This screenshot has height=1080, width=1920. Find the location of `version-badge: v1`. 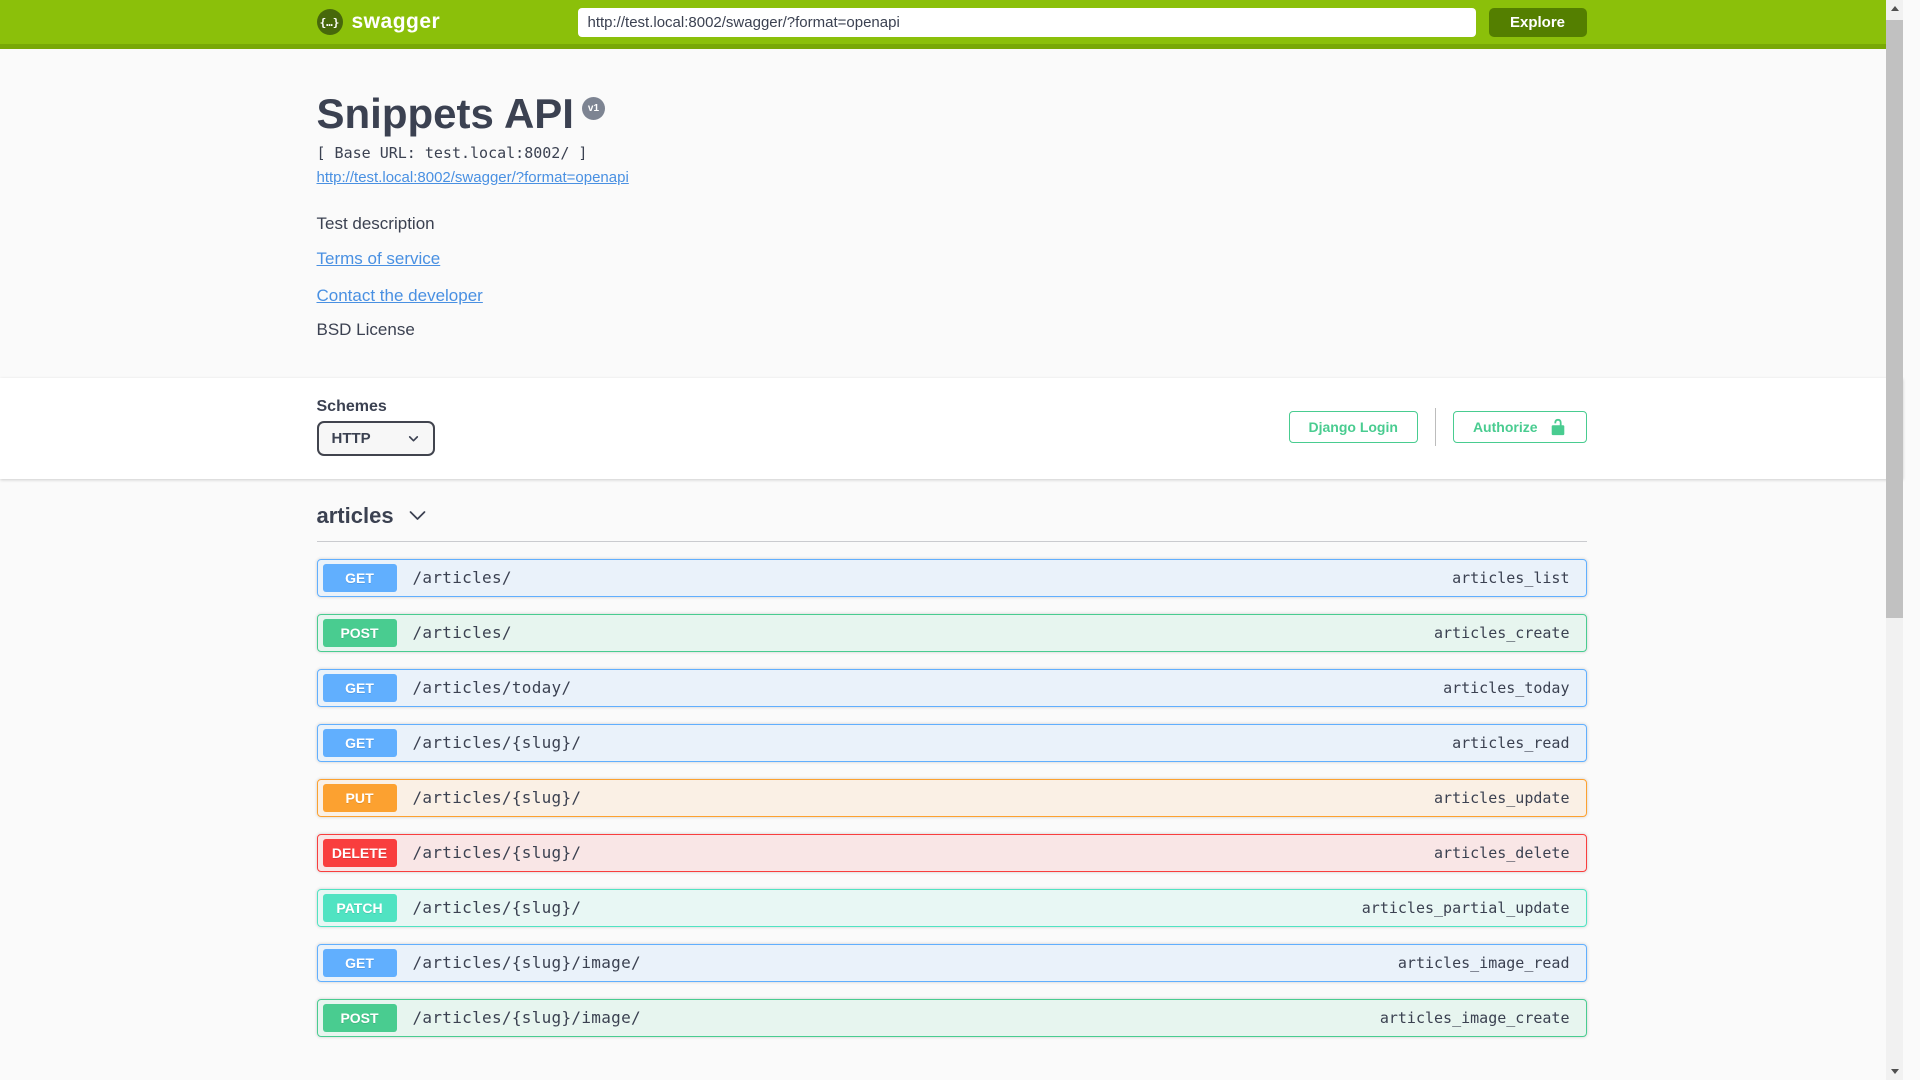

version-badge: v1 is located at coordinates (593, 108).